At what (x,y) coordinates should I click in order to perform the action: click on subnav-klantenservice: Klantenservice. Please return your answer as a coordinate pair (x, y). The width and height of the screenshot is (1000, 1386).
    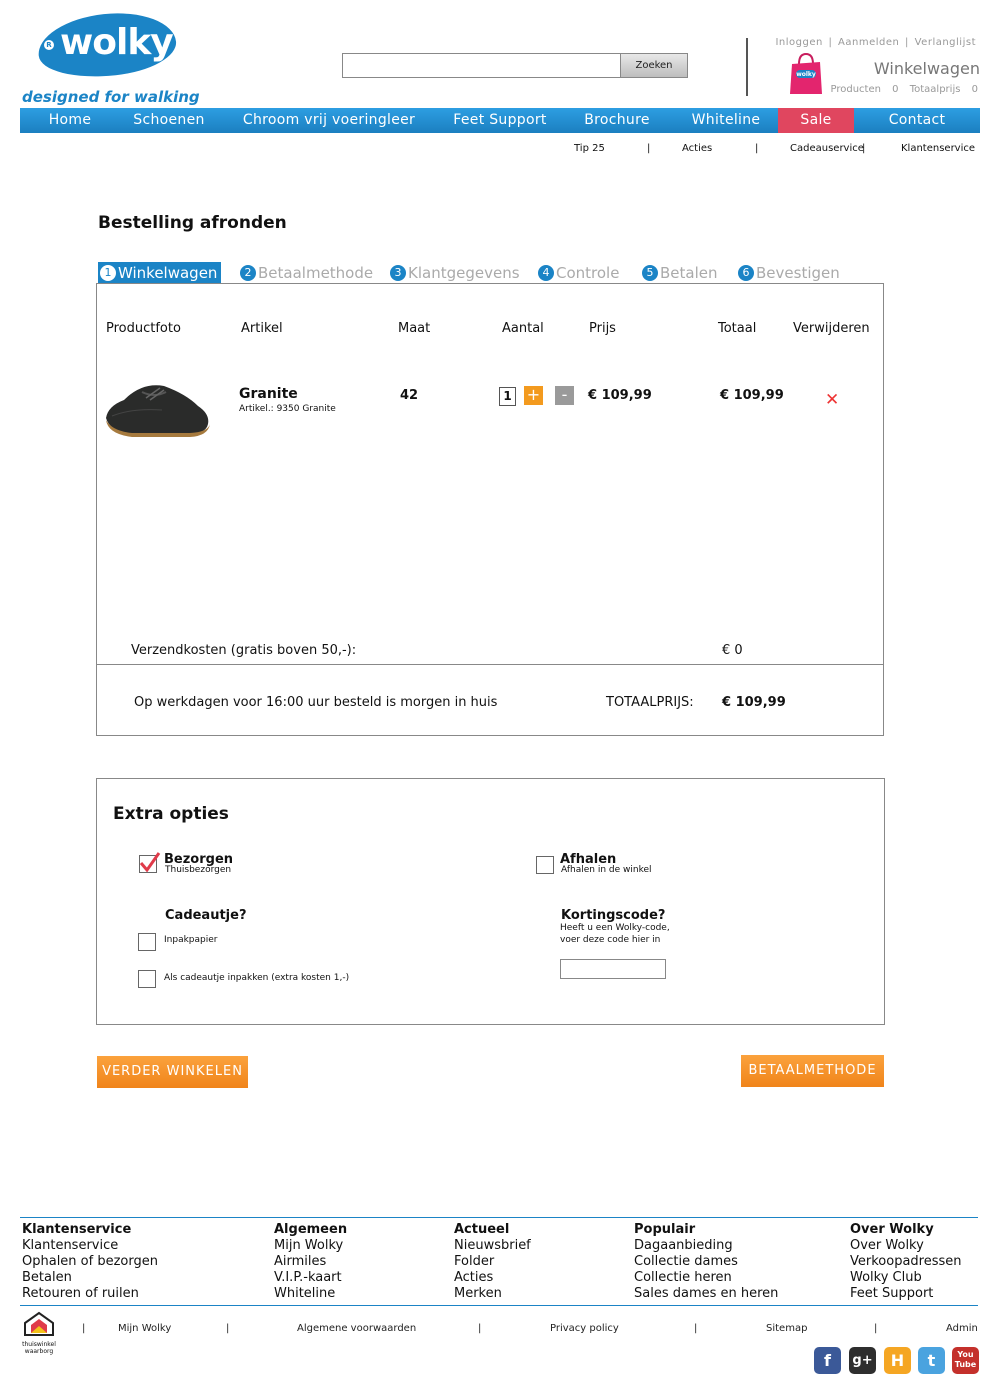
    Looking at the image, I should click on (938, 148).